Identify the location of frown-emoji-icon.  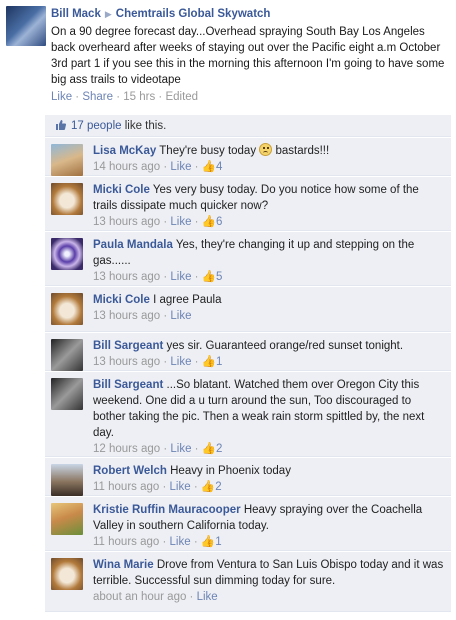
(266, 149).